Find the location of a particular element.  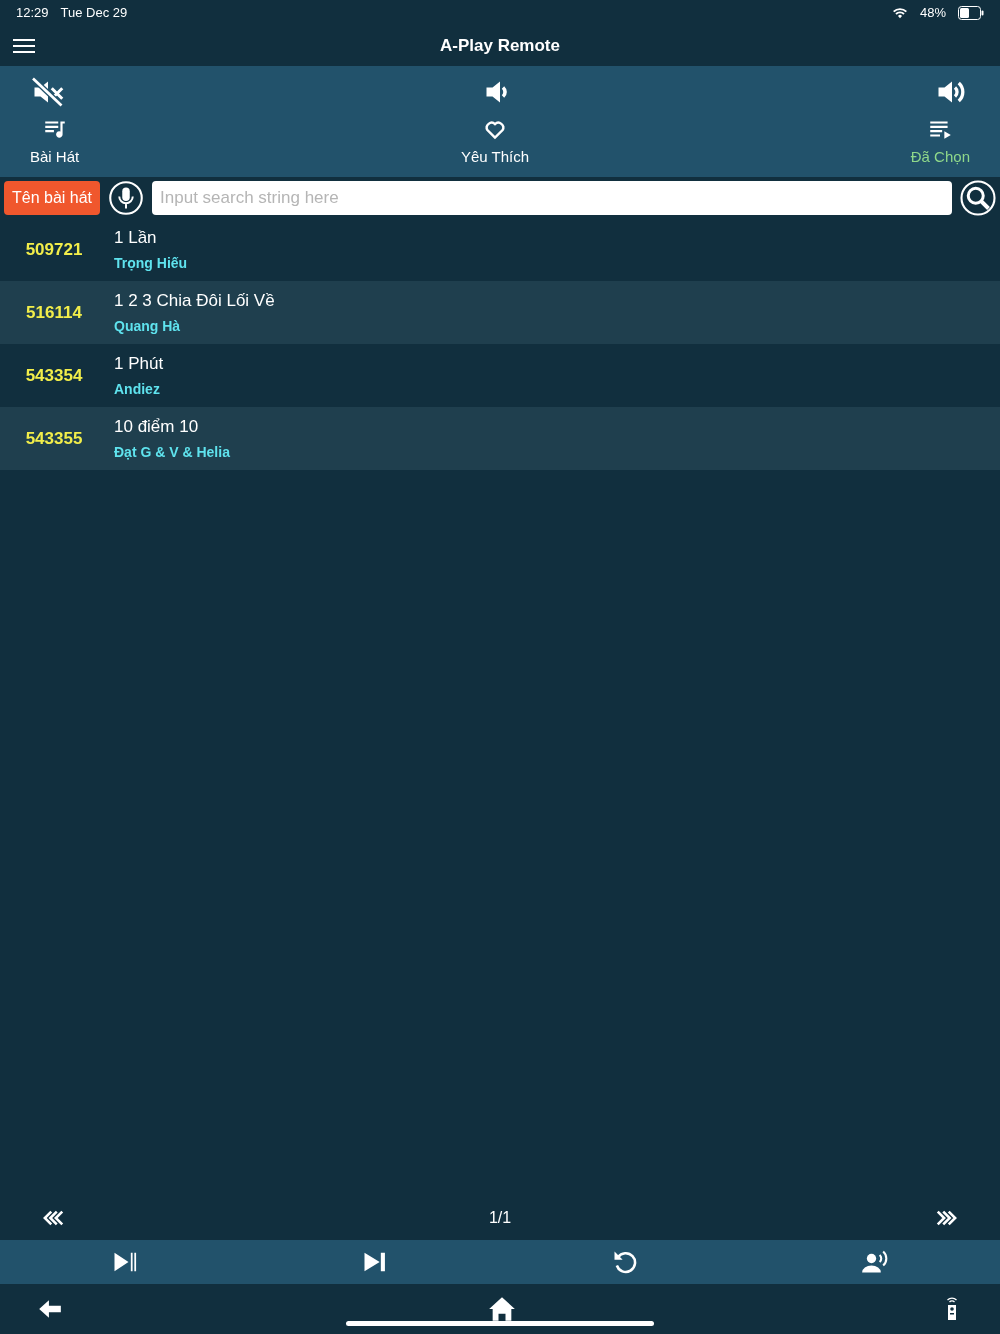

battery-icon is located at coordinates (971, 12).